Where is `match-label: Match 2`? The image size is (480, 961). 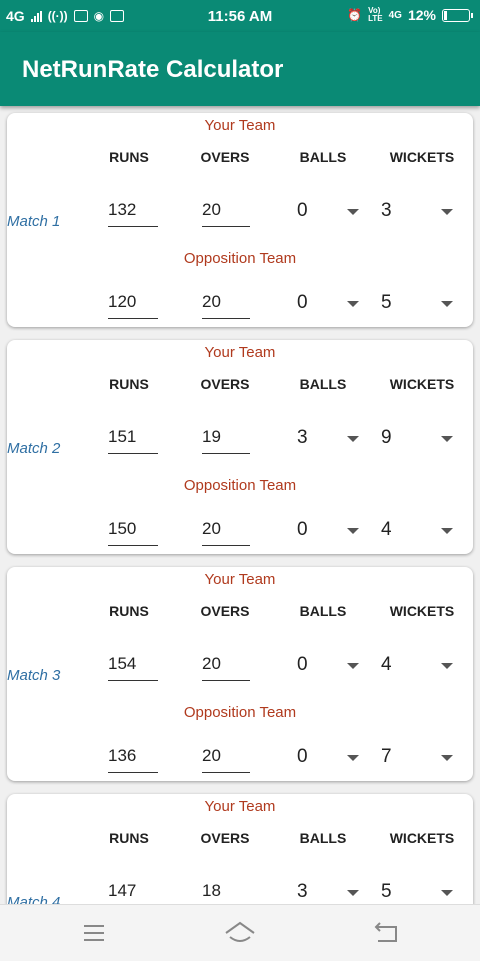 match-label: Match 2 is located at coordinates (34, 448).